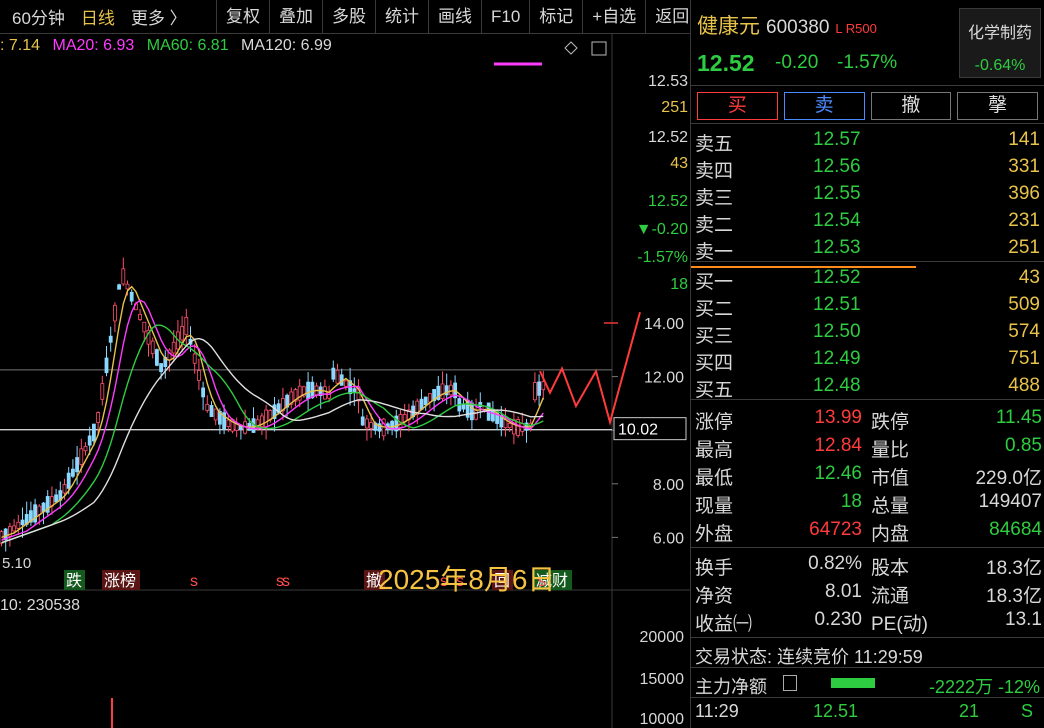 This screenshot has height=728, width=1044. I want to click on trade-state: 交易状态: 连续竞价 11:29:59, so click(867, 653).